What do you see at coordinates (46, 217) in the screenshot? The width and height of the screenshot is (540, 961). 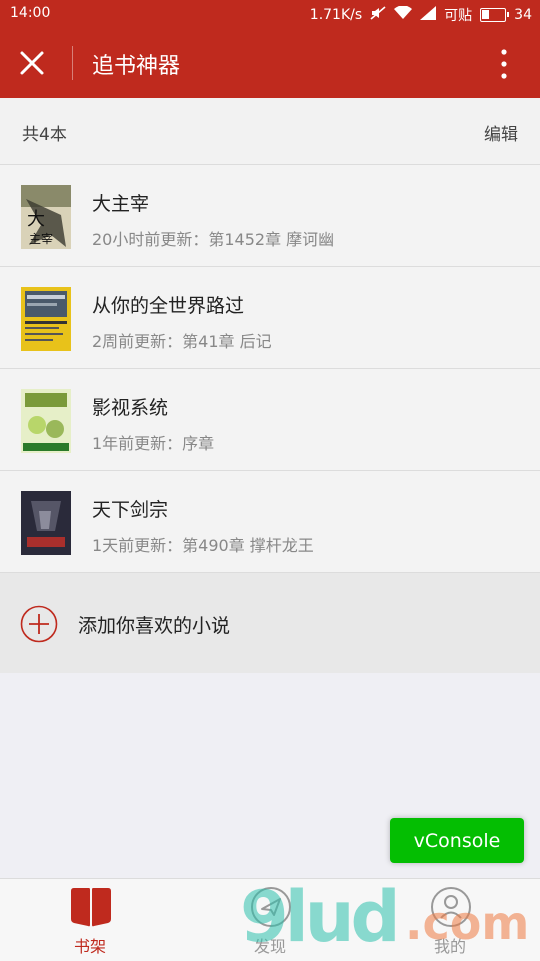 I see `book-cover: 大 主宰` at bounding box center [46, 217].